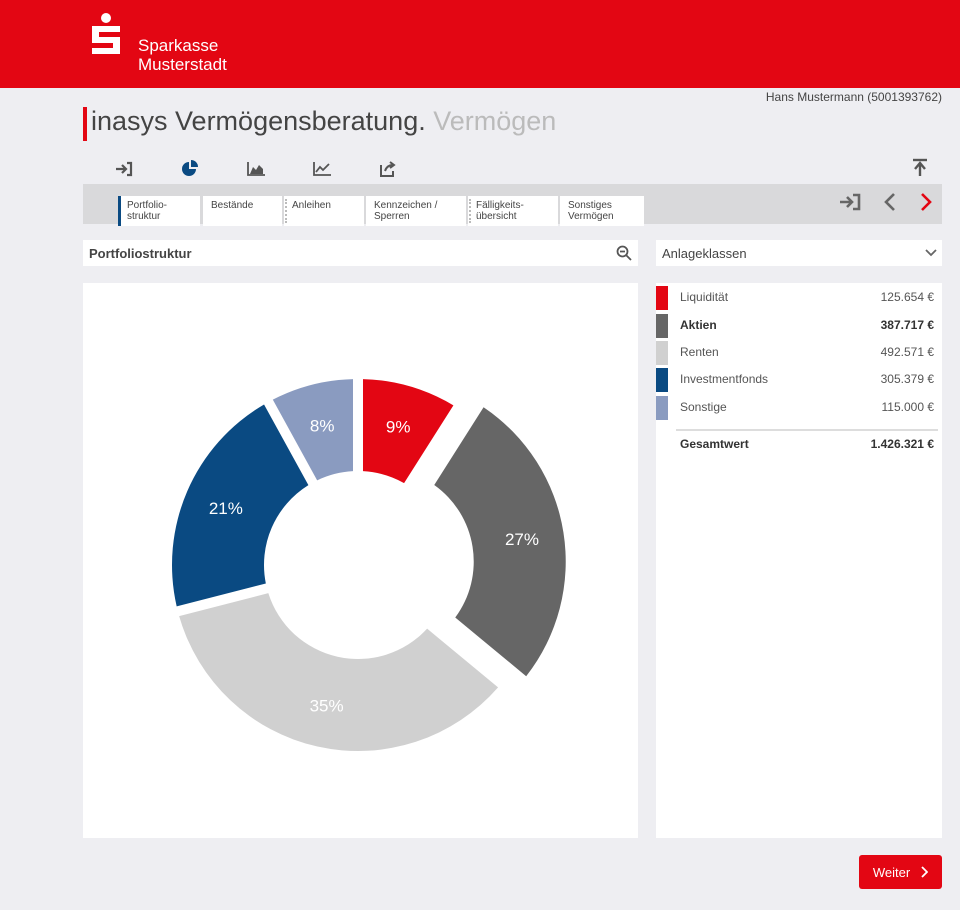  What do you see at coordinates (807, 444) in the screenshot?
I see `legend-total: Gesamtwert 1.426.321 €` at bounding box center [807, 444].